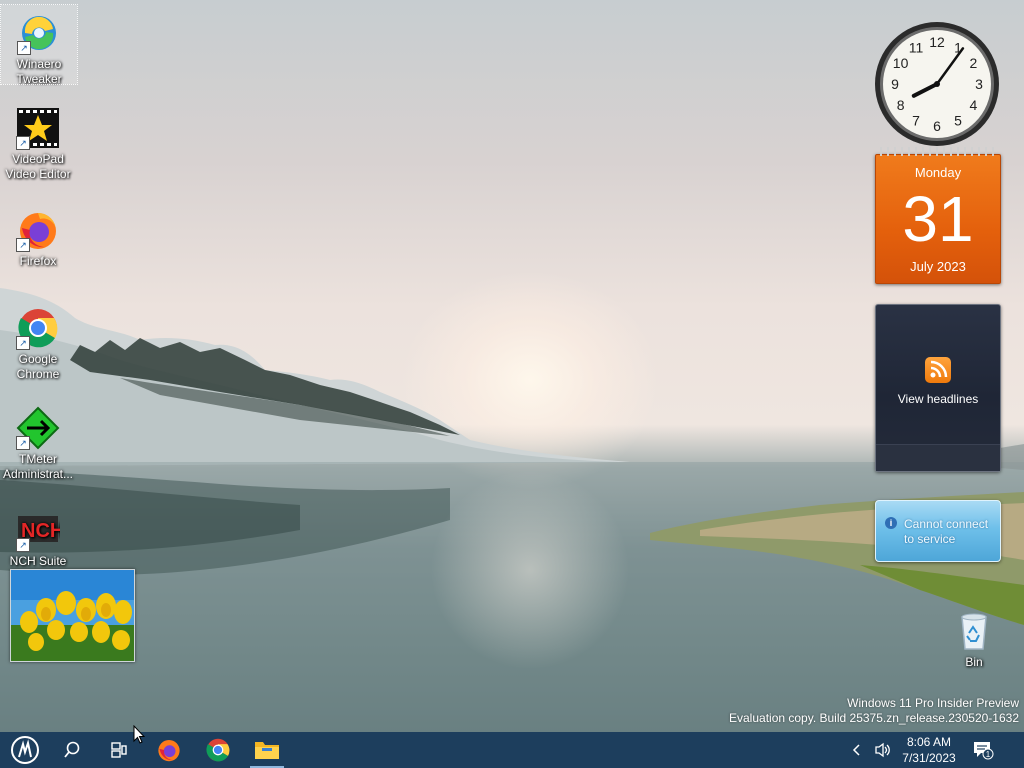 The image size is (1024, 768). What do you see at coordinates (938, 399) in the screenshot?
I see `view-headlines-link: View headlines` at bounding box center [938, 399].